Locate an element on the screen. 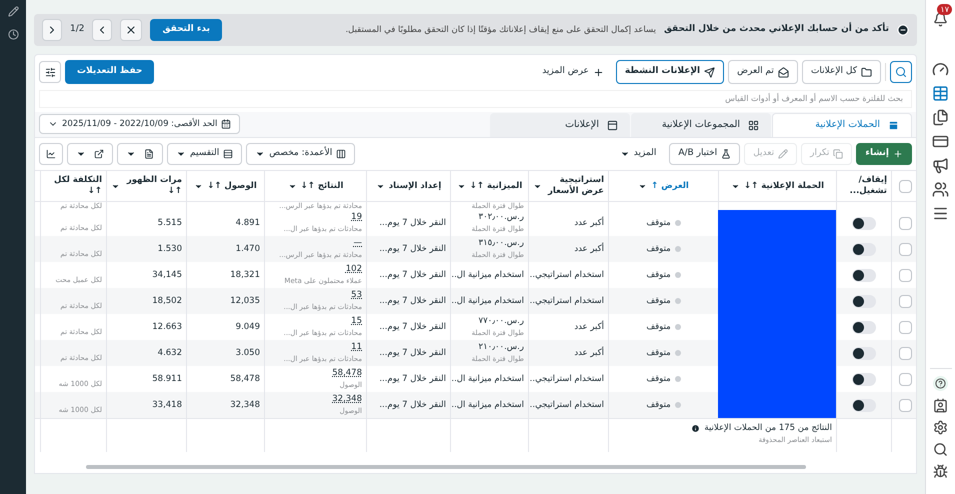 This screenshot has width=955, height=494. banner-title: تأكد من أن حسابك الإعلاني محدث من خلال التحقق is located at coordinates (776, 29).